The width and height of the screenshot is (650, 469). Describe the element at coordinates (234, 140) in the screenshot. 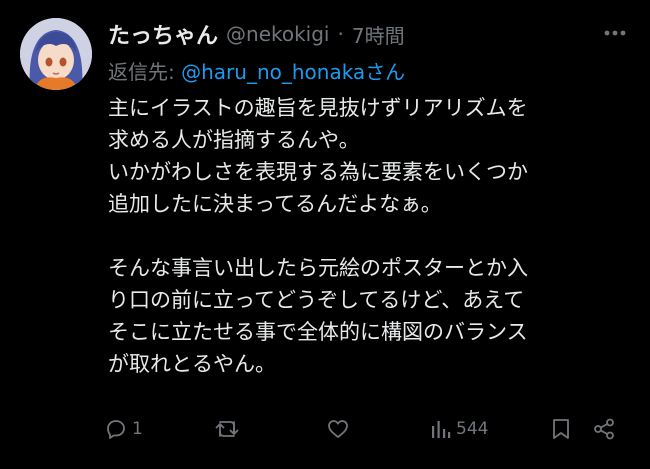

I see `text-line: 求める人が指摘するんや。` at that location.